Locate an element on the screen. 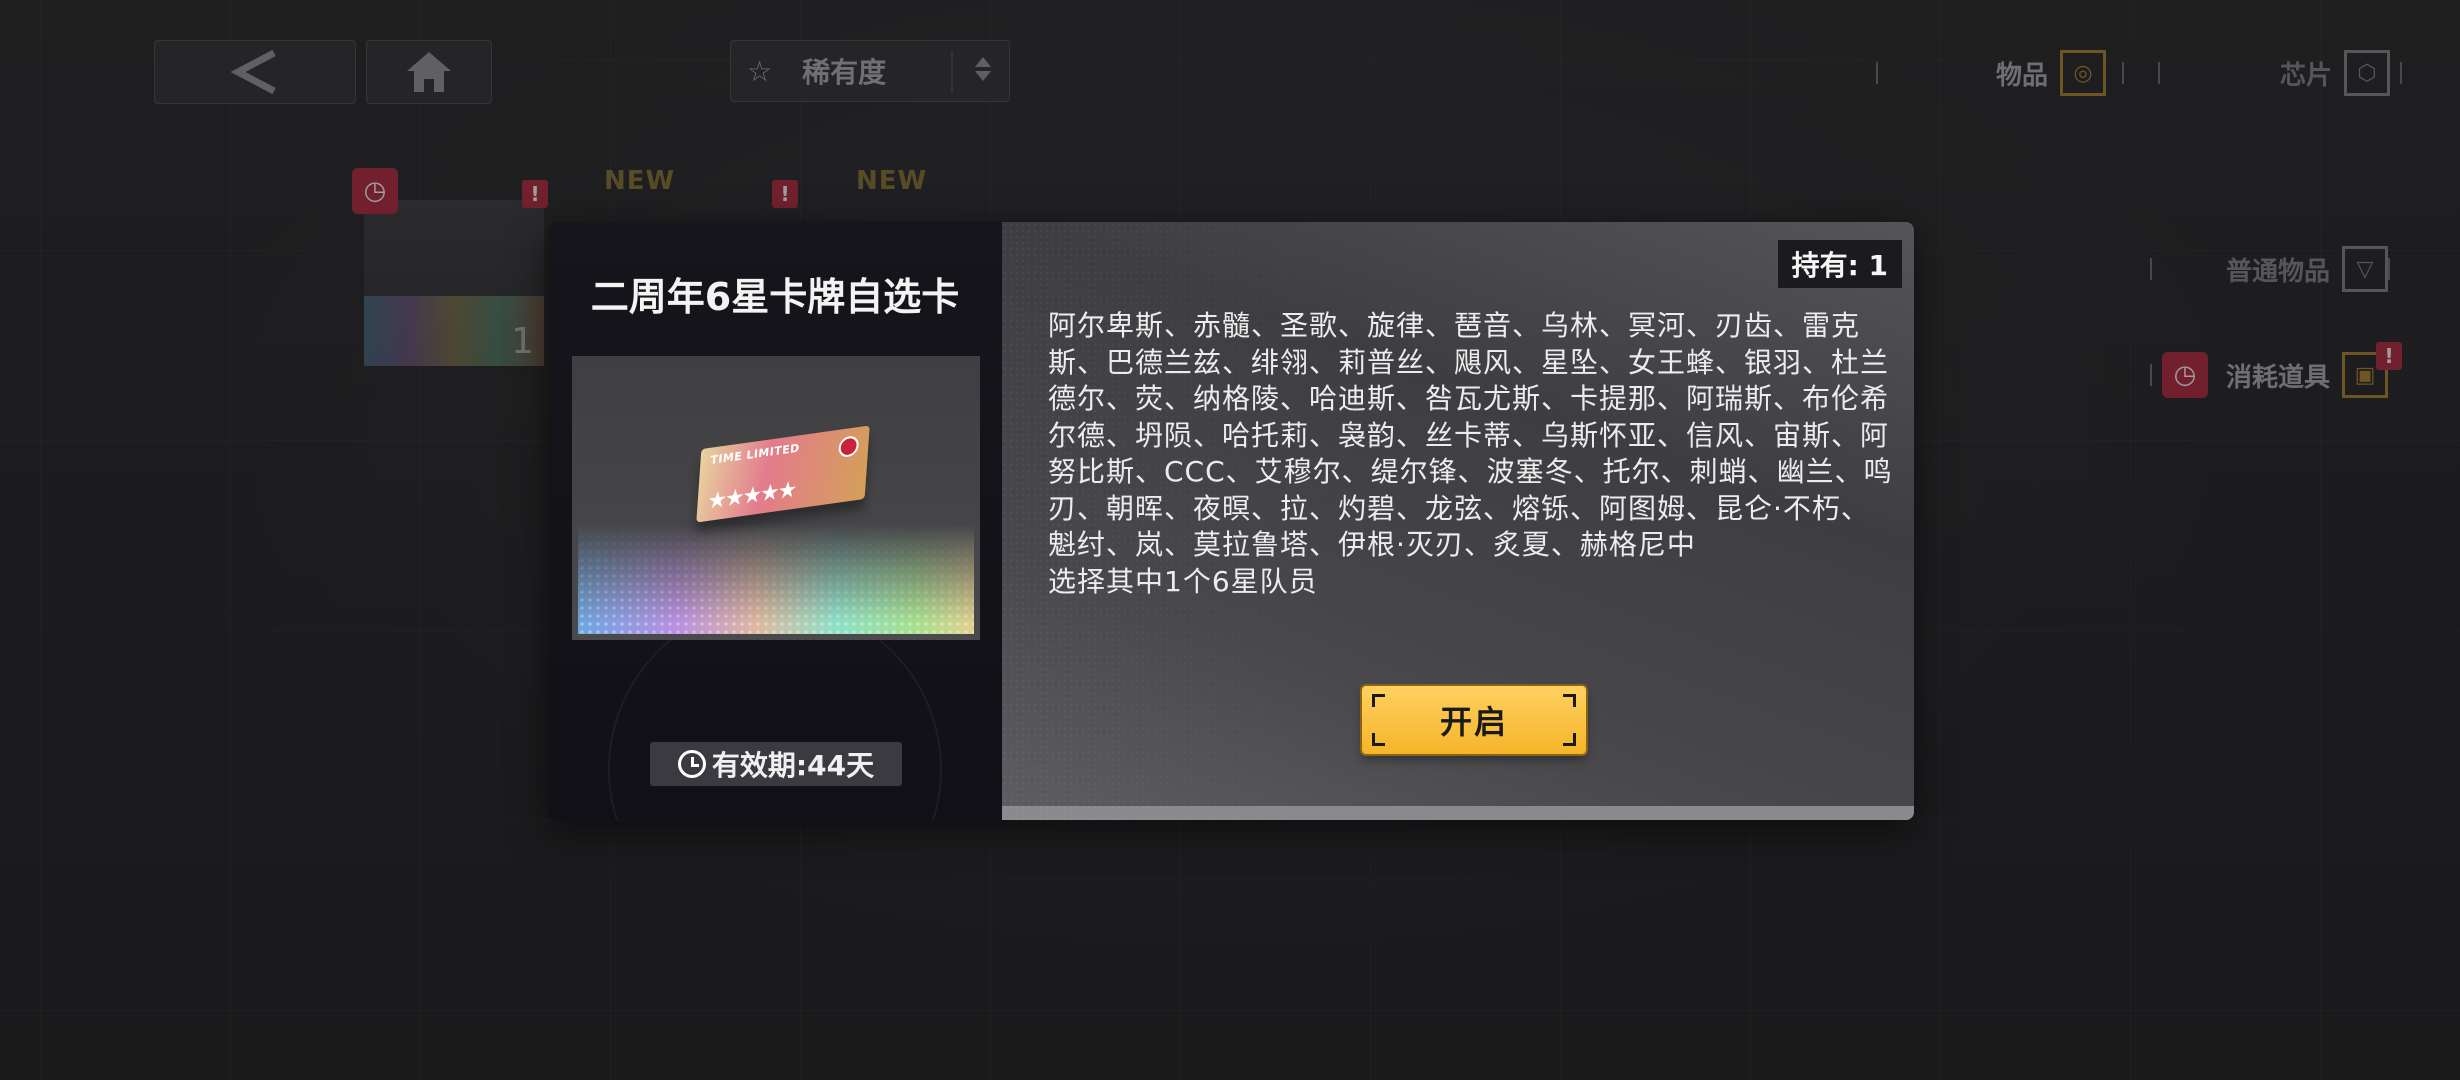  owned-count: 持有: 1 is located at coordinates (1839, 264).